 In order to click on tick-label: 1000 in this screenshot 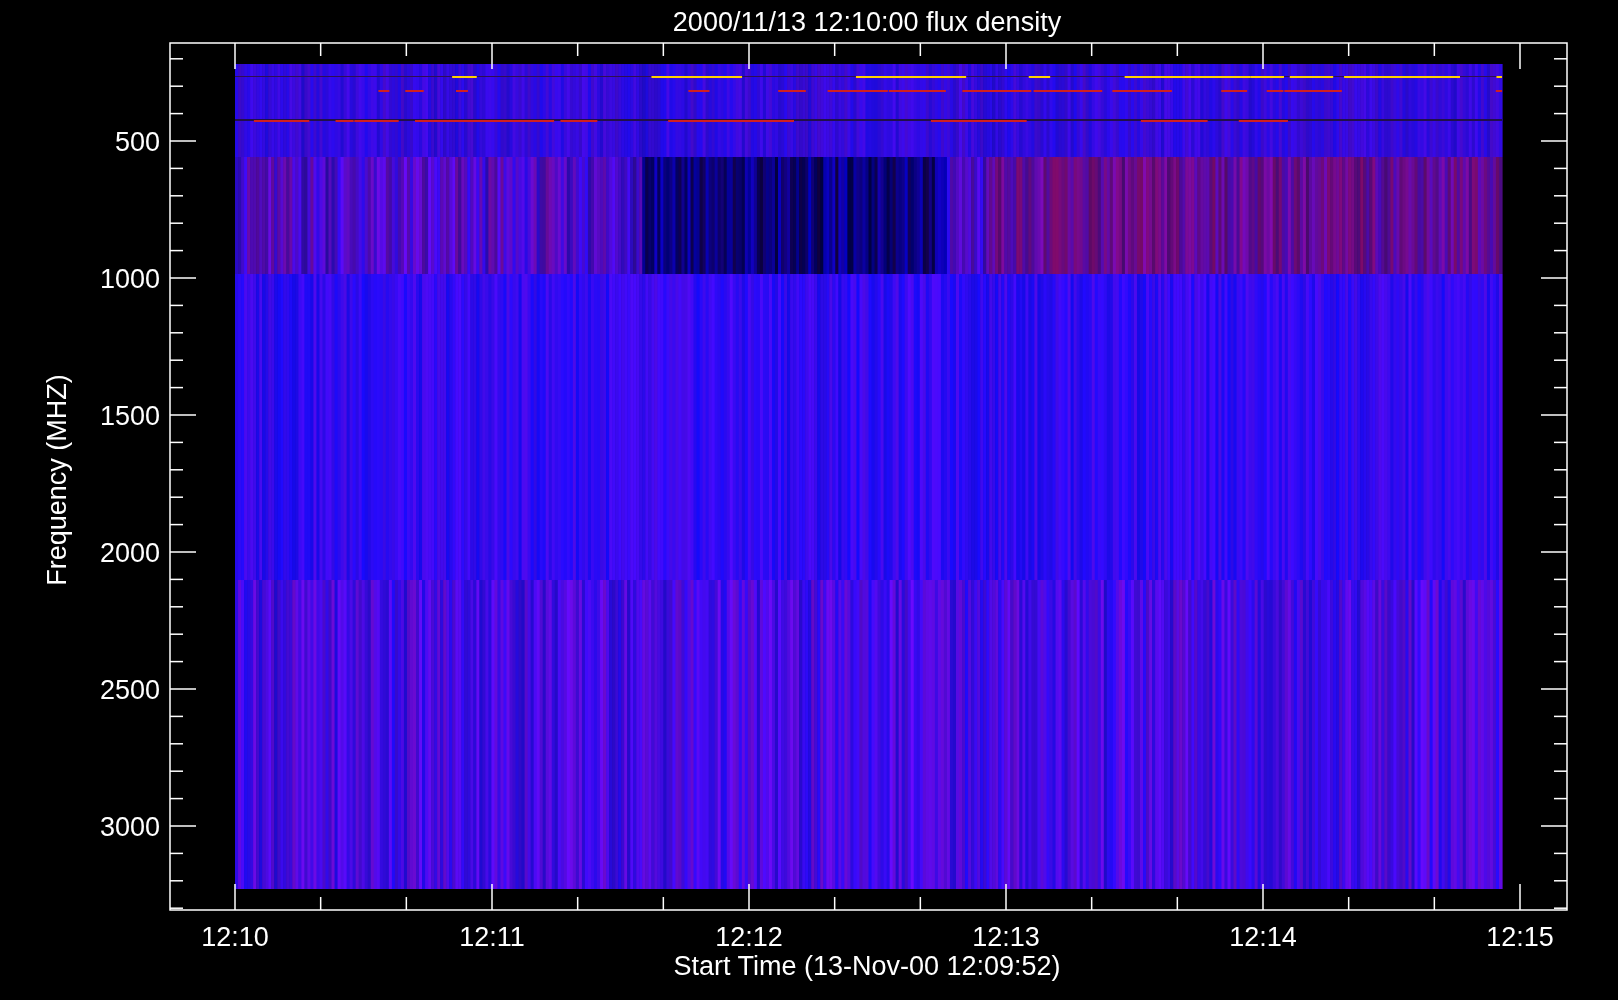, I will do `click(129, 279)`.